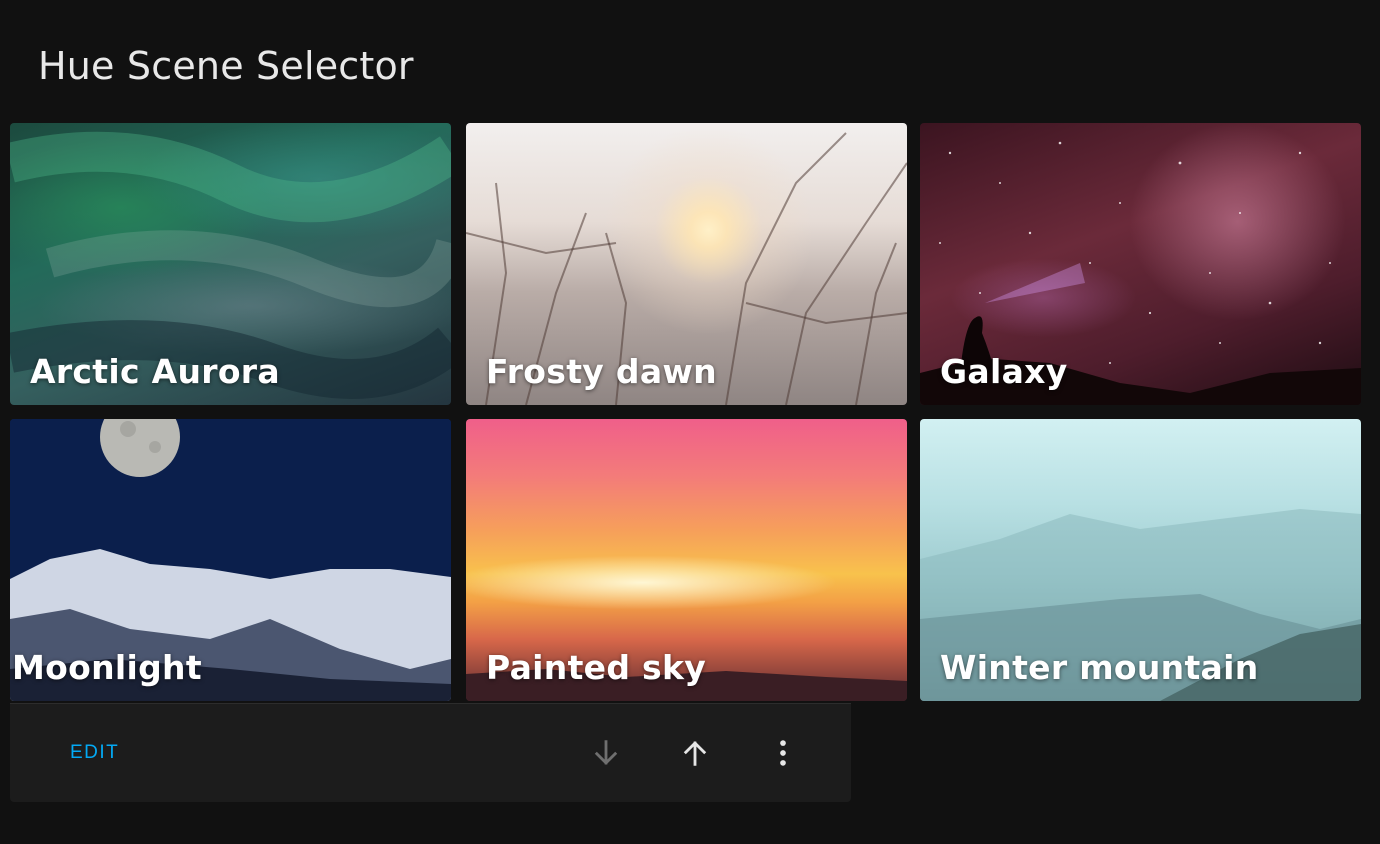 This screenshot has height=844, width=1380. What do you see at coordinates (230, 264) in the screenshot?
I see `scene-tile-arctic-aurora: Arctic Aurora` at bounding box center [230, 264].